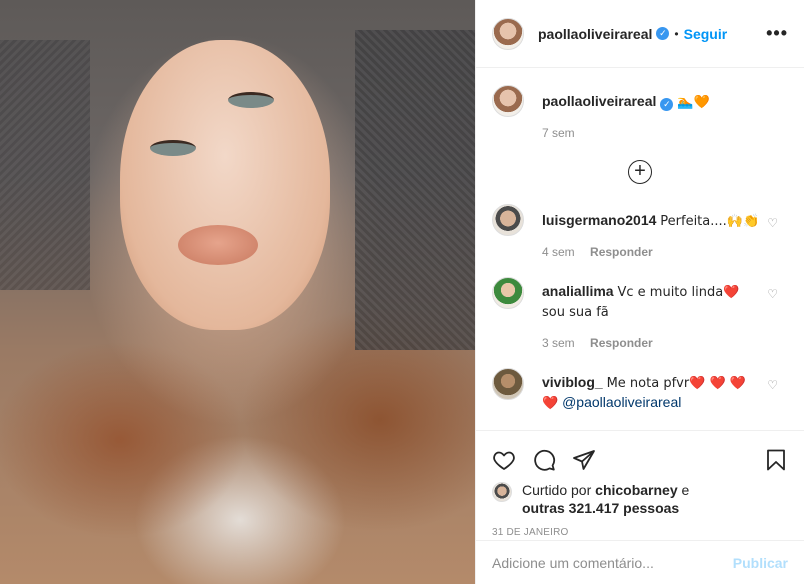 This screenshot has height=584, width=804. I want to click on comment-age: 3 sem, so click(558, 343).